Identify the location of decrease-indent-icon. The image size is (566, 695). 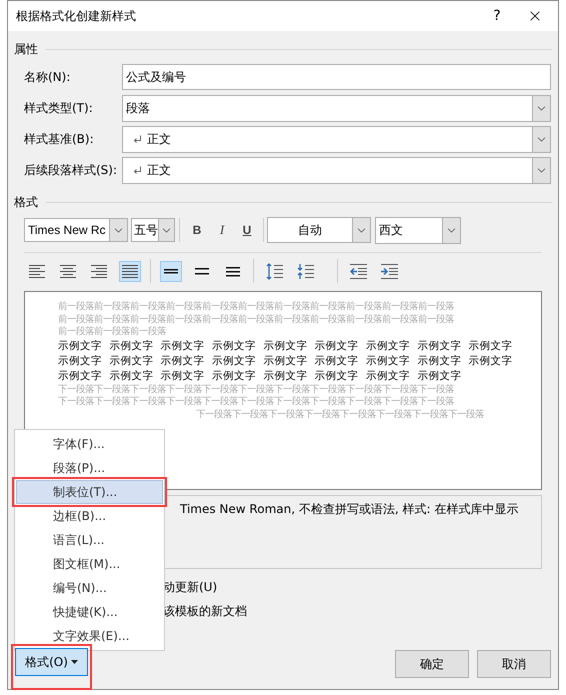
(358, 271).